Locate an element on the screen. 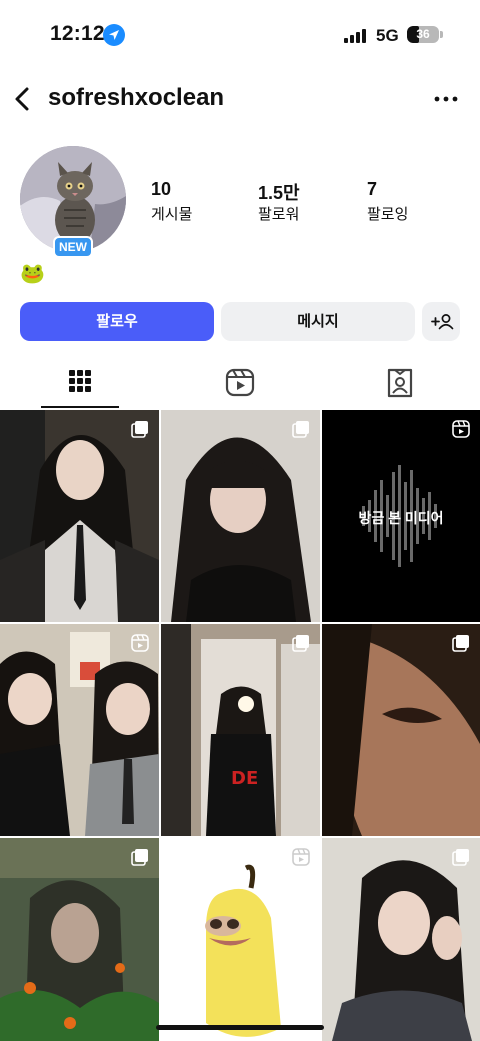 Image resolution: width=480 pixels, height=1041 pixels. stat-followers: 1.5만 팔로워 is located at coordinates (279, 201).